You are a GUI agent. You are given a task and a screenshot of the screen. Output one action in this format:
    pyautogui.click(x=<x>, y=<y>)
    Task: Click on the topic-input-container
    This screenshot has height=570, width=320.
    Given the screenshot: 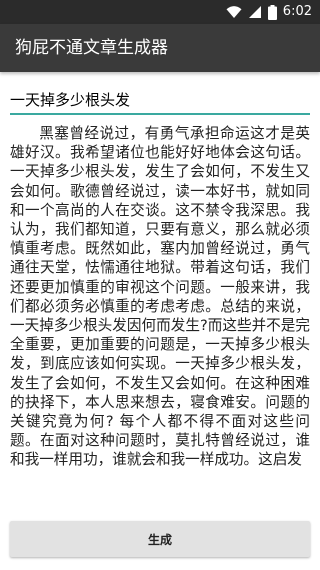 What is the action you would take?
    pyautogui.click(x=160, y=100)
    